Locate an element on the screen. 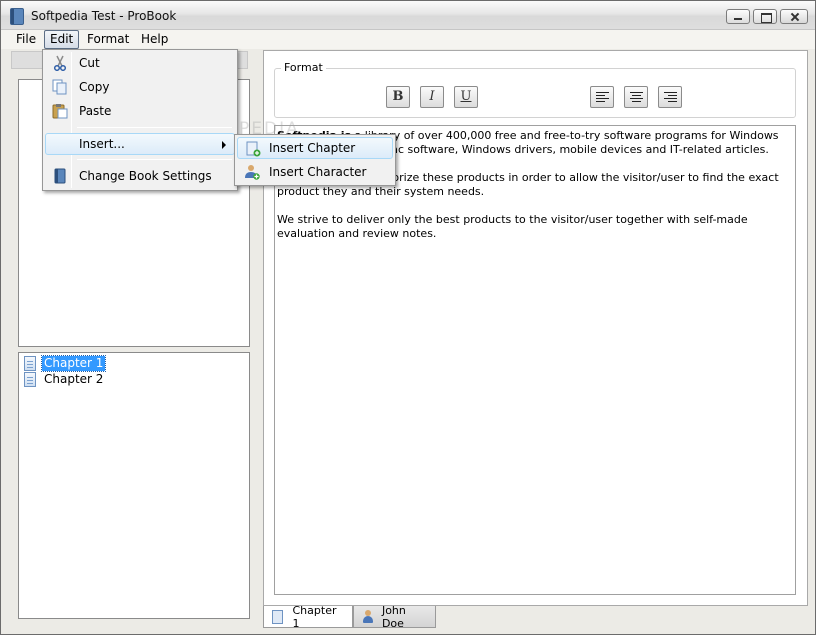  copy-icon is located at coordinates (59, 87).